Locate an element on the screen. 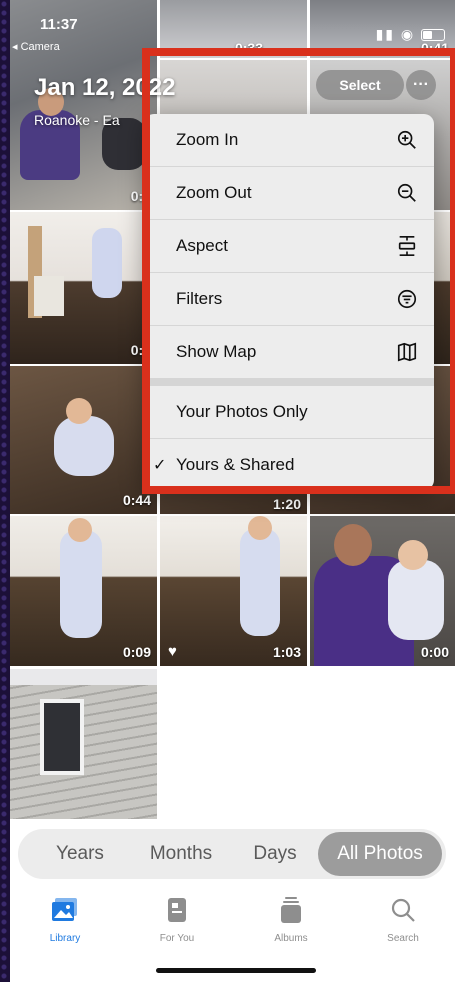  segment-years: Years is located at coordinates (80, 854).